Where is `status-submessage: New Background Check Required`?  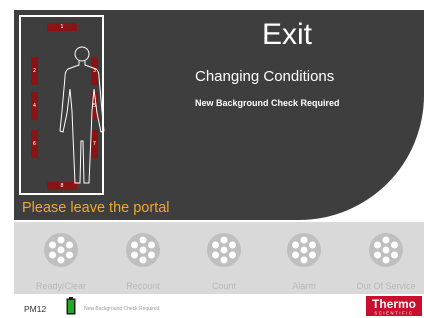 status-submessage: New Background Check Required is located at coordinates (267, 103).